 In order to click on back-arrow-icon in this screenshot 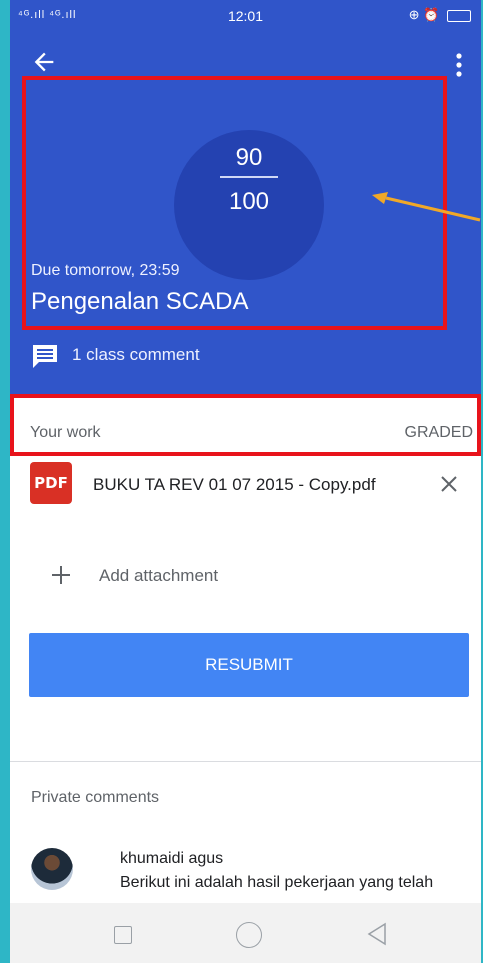, I will do `click(44, 62)`.